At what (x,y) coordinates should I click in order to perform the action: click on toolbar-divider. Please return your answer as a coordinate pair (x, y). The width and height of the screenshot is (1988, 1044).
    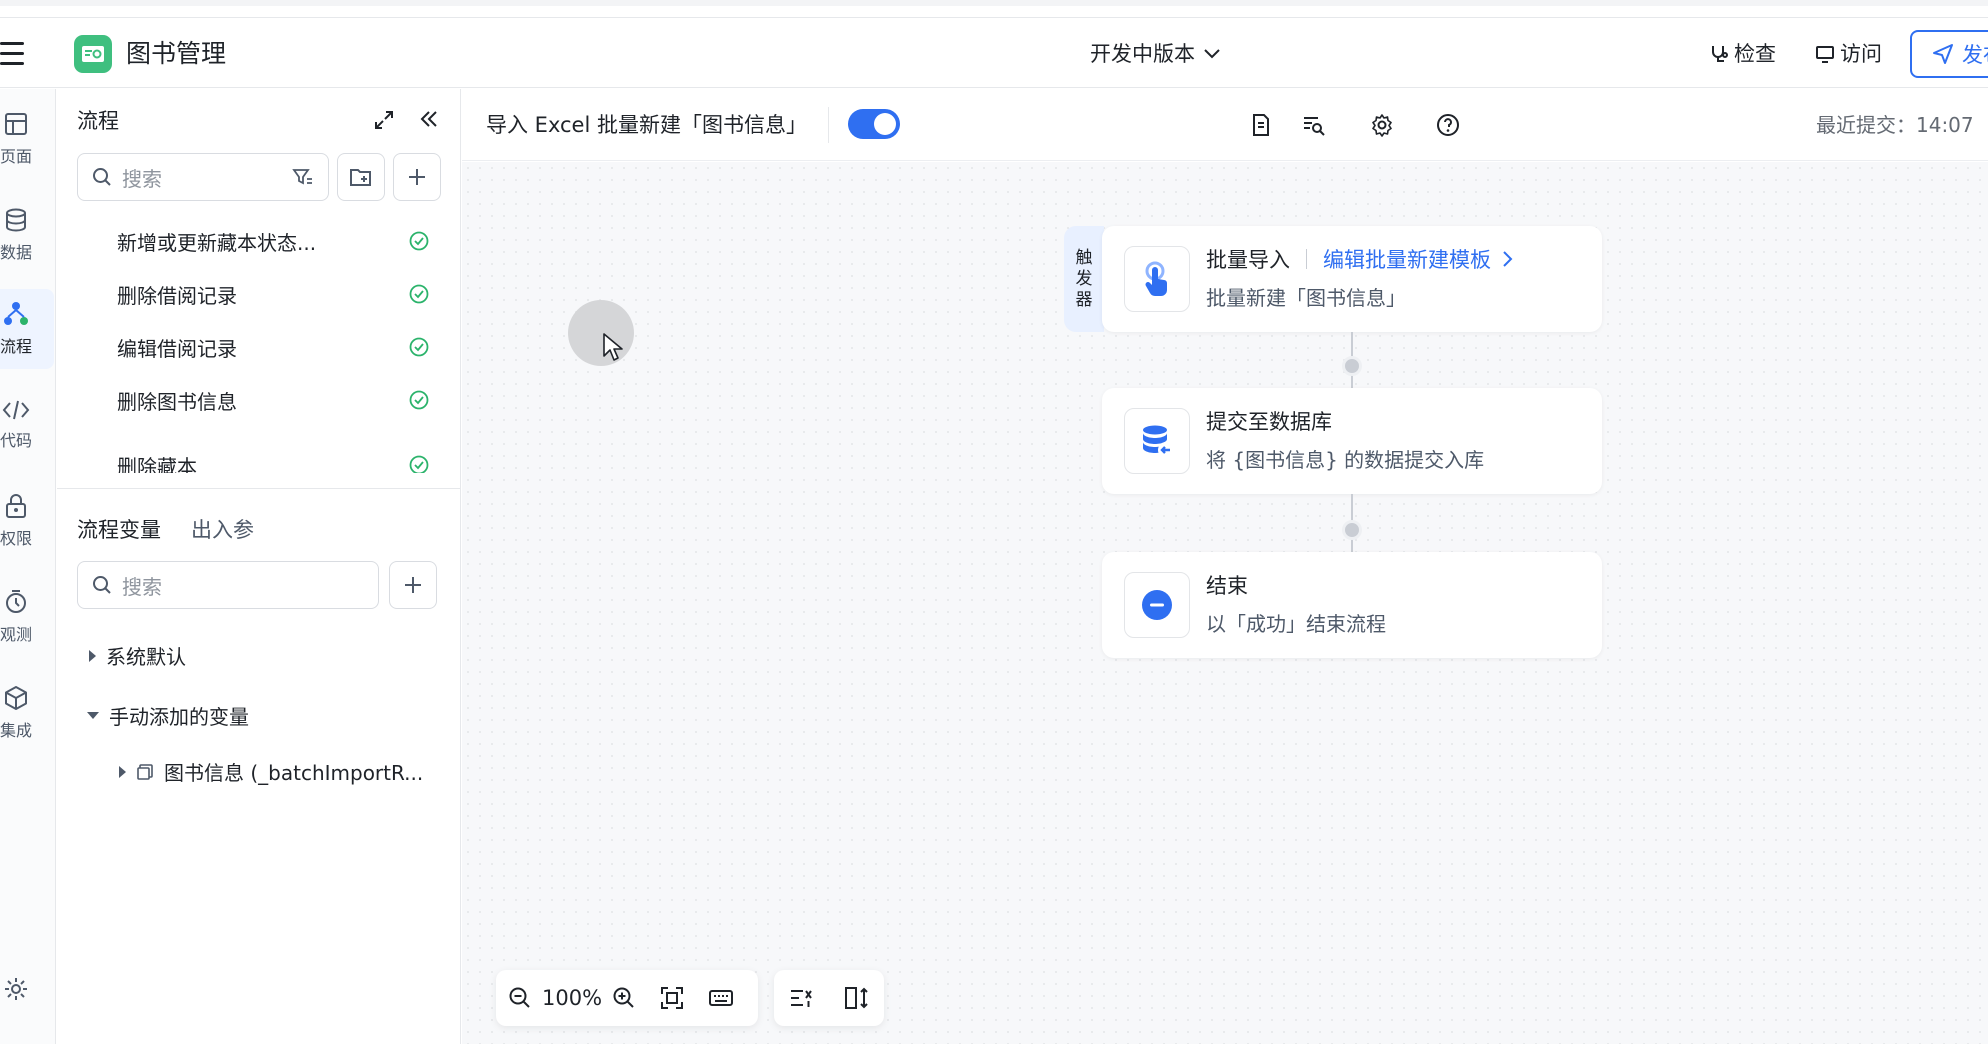
    Looking at the image, I should click on (828, 125).